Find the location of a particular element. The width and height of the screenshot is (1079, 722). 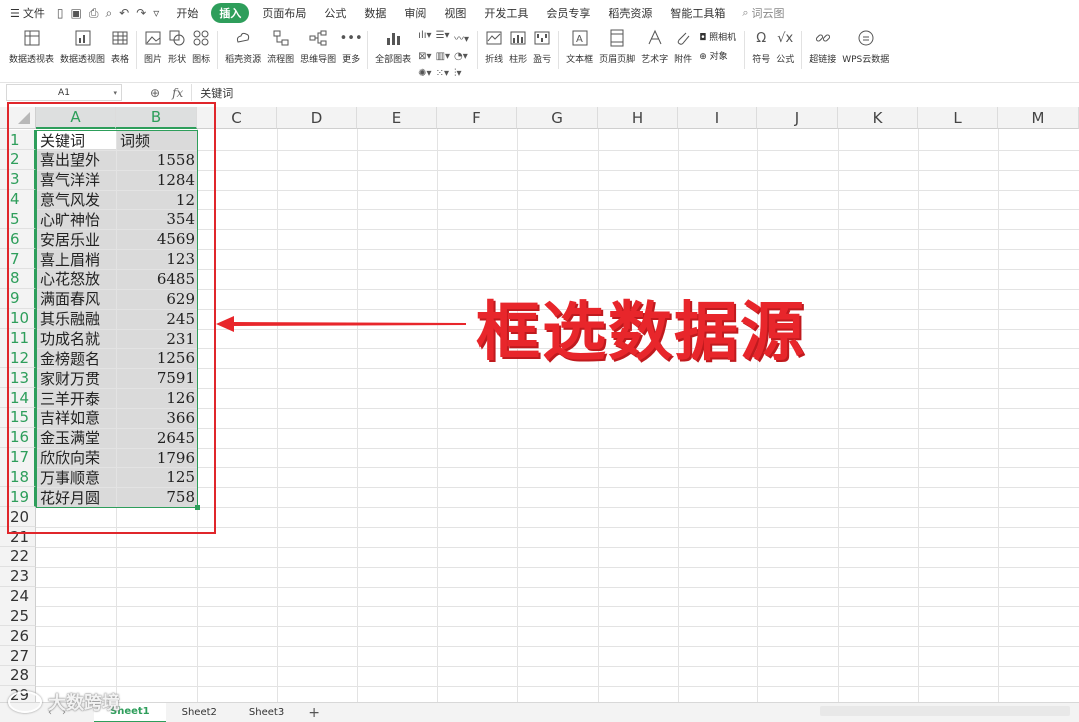

chart-type-gallery: ılı▾ ☰▾ 〰▾ ⊠▾ ▥▾ ◔▾ ✺▾ ⁙▾ ⫶▾ is located at coordinates (443, 52).